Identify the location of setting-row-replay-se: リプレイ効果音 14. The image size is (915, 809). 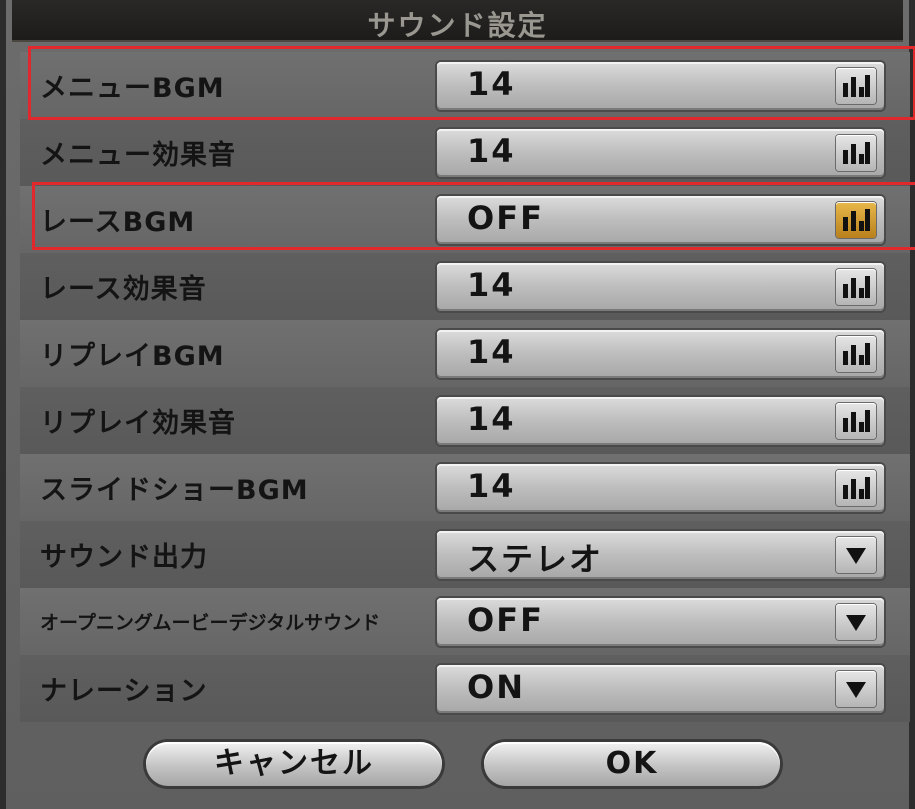
(465, 420).